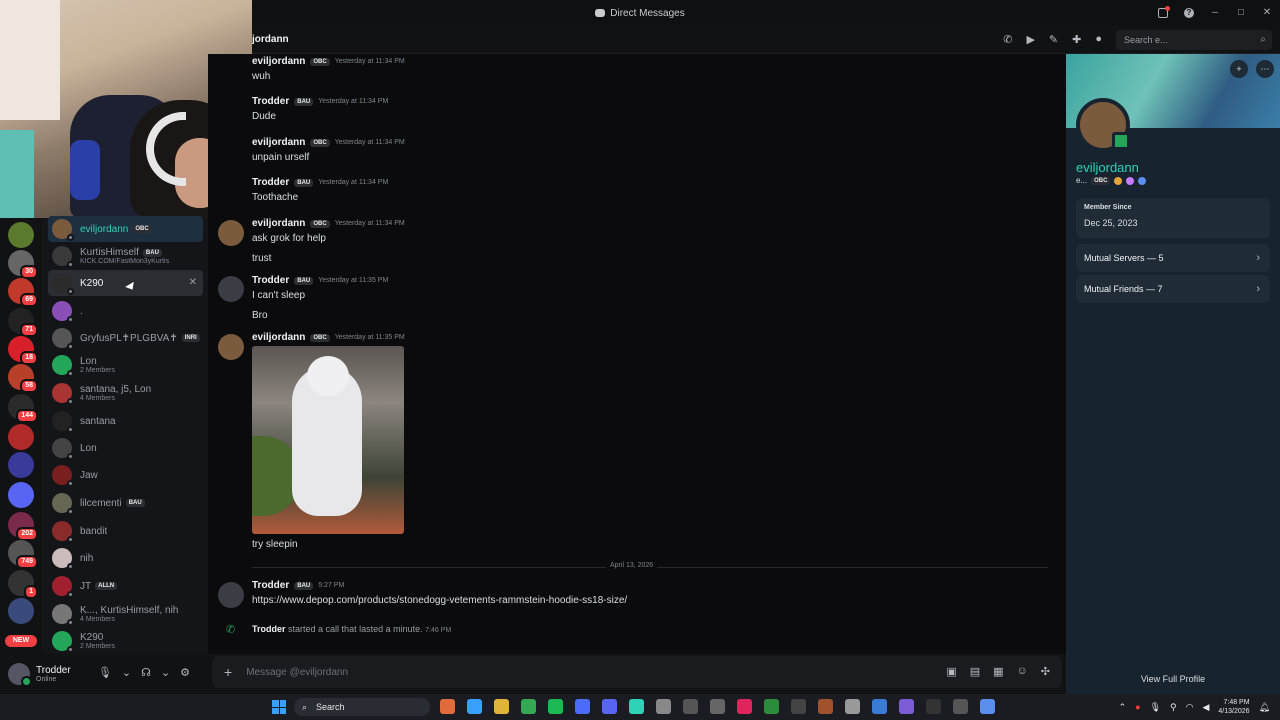  I want to click on wifi-icon: ◠, so click(1190, 707).